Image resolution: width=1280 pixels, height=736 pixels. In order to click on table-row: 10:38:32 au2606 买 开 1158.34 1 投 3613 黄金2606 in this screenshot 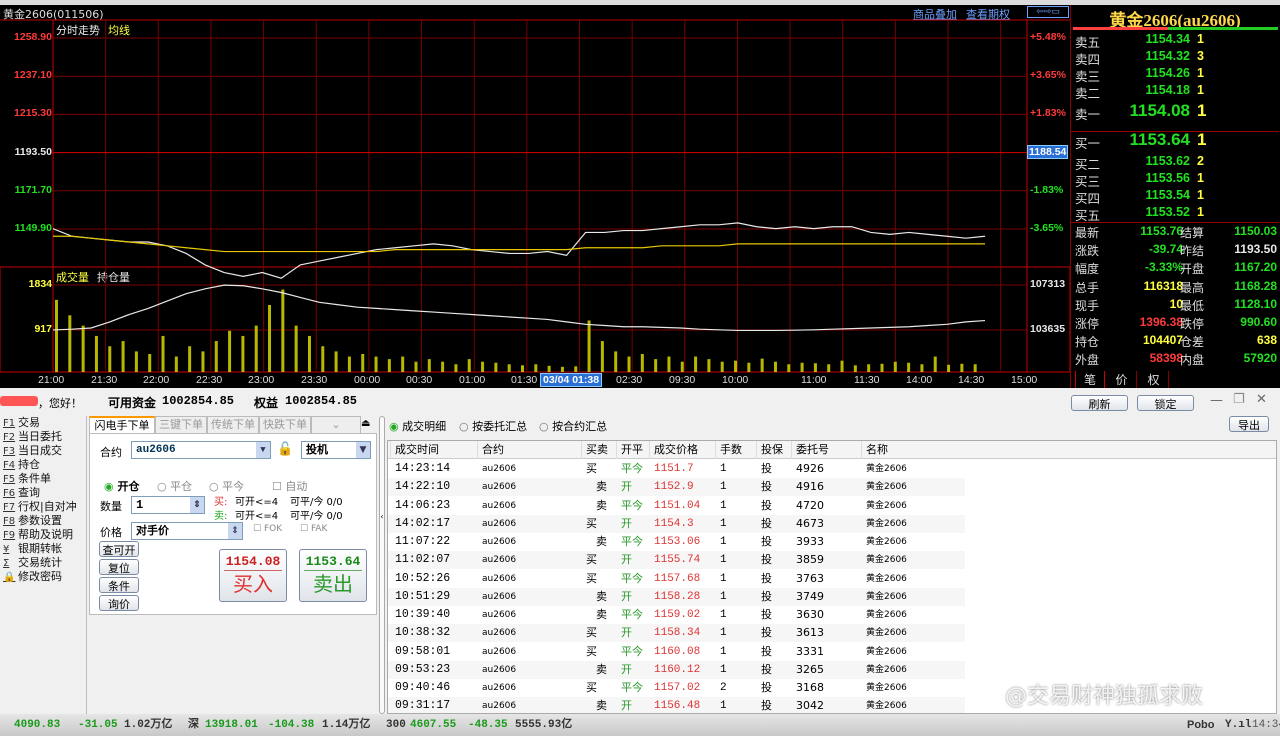, I will do `click(676, 633)`.